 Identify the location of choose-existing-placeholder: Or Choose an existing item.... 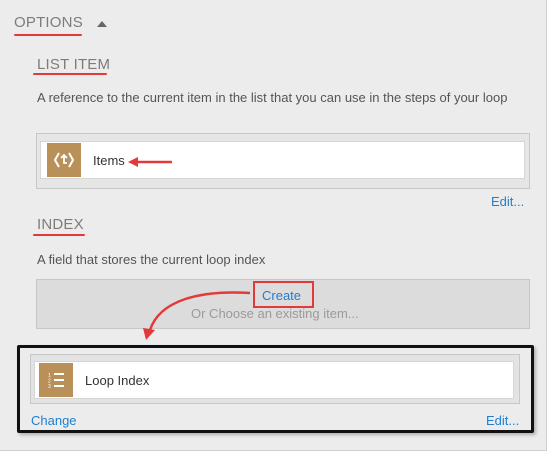
(275, 313).